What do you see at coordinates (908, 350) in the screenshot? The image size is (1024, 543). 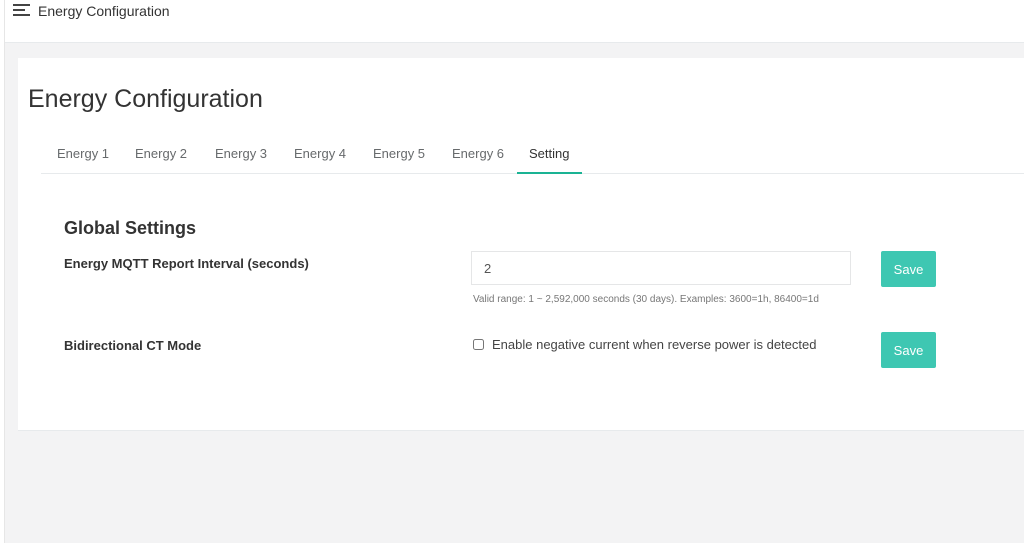 I see `save-bidirectional-button: Save` at bounding box center [908, 350].